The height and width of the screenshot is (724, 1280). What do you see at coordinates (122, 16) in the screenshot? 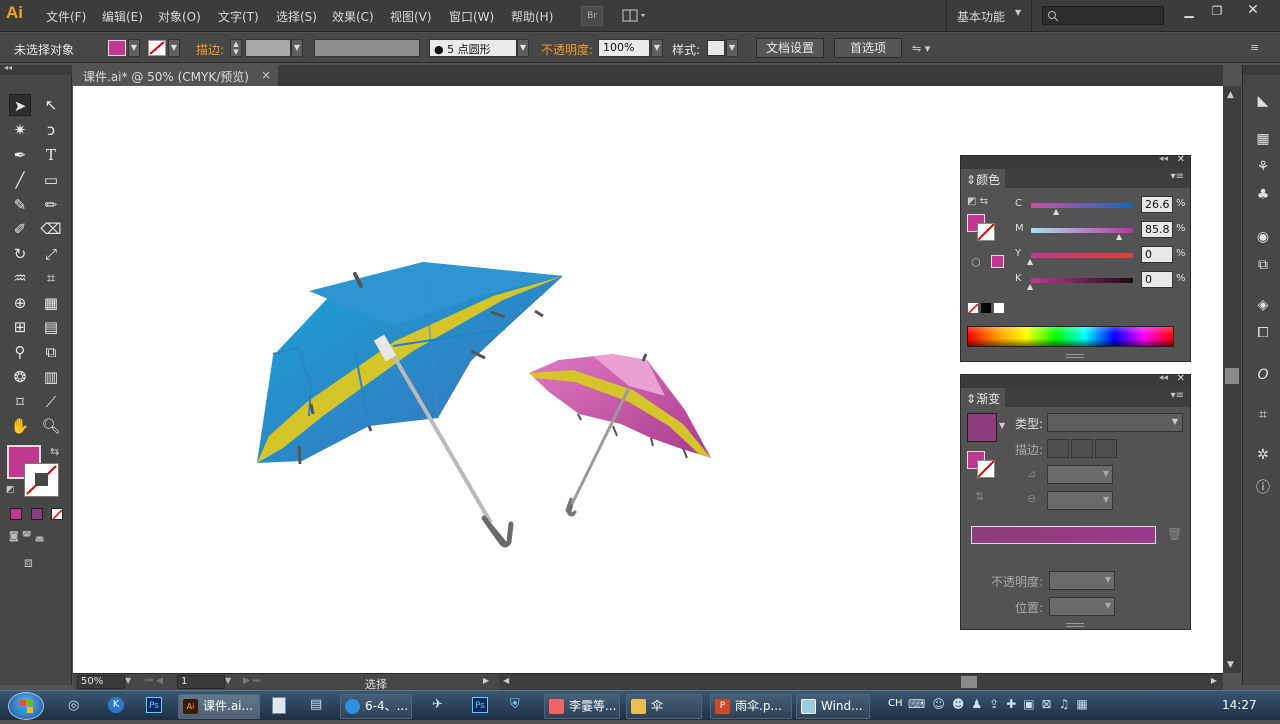
I see `menu-edit: 编辑(E)` at bounding box center [122, 16].